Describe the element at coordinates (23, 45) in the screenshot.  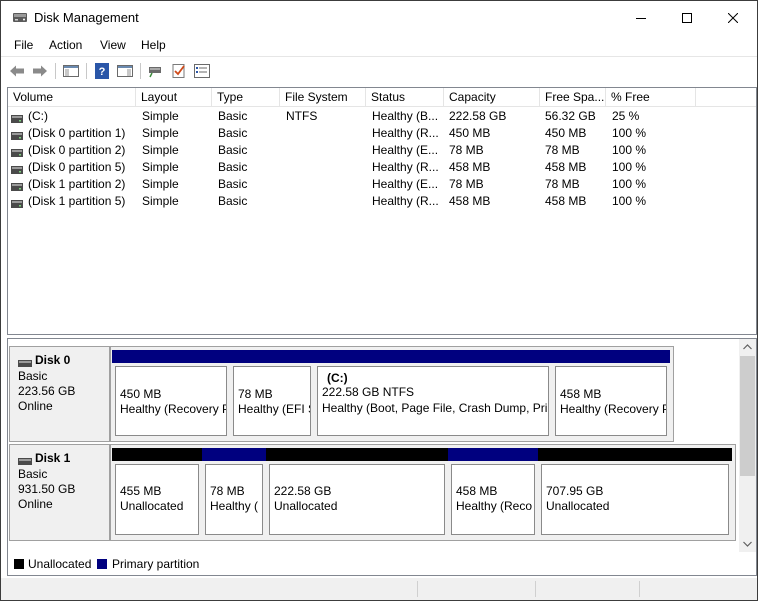
I see `menu-file: File` at that location.